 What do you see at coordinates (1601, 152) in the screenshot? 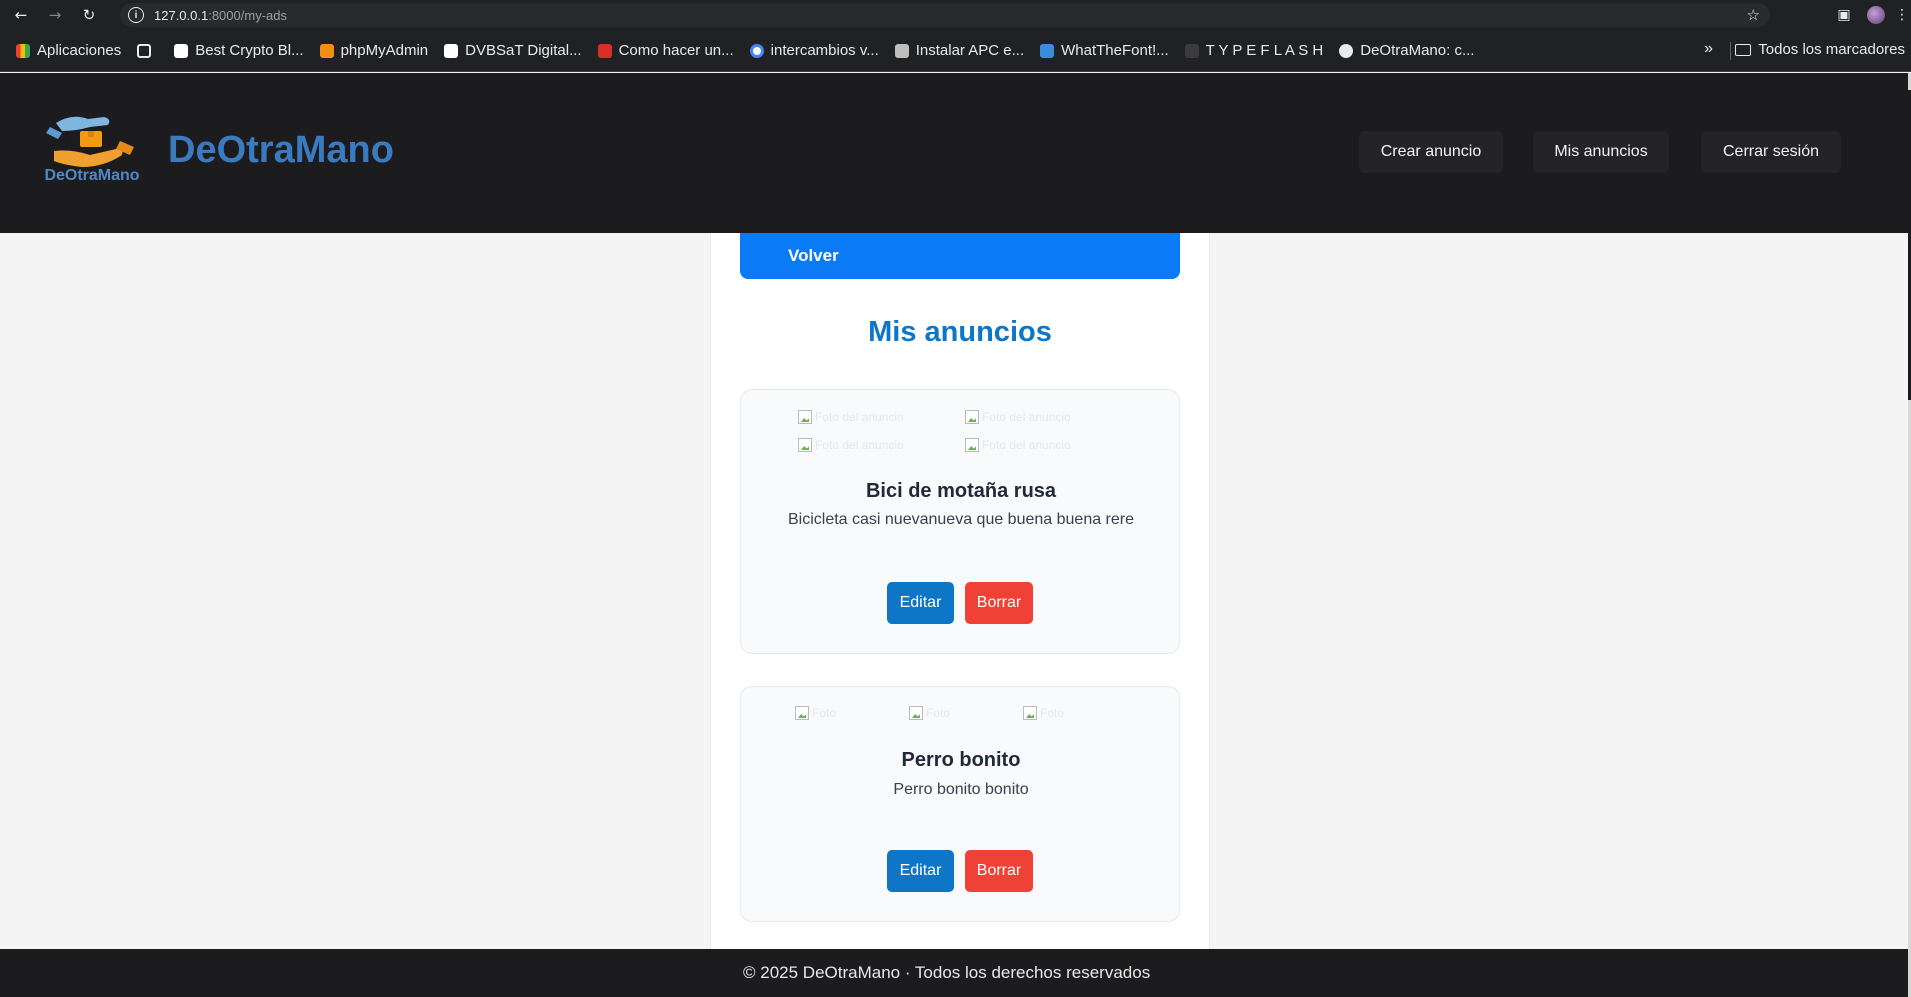
I see `my-ads-button: Mis anuncios` at bounding box center [1601, 152].